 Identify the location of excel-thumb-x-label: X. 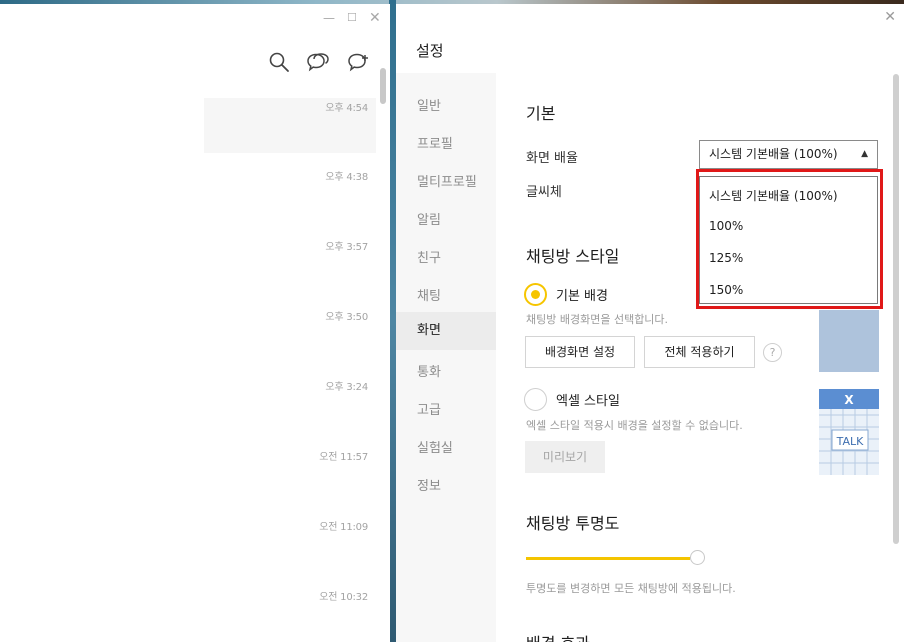
(849, 400).